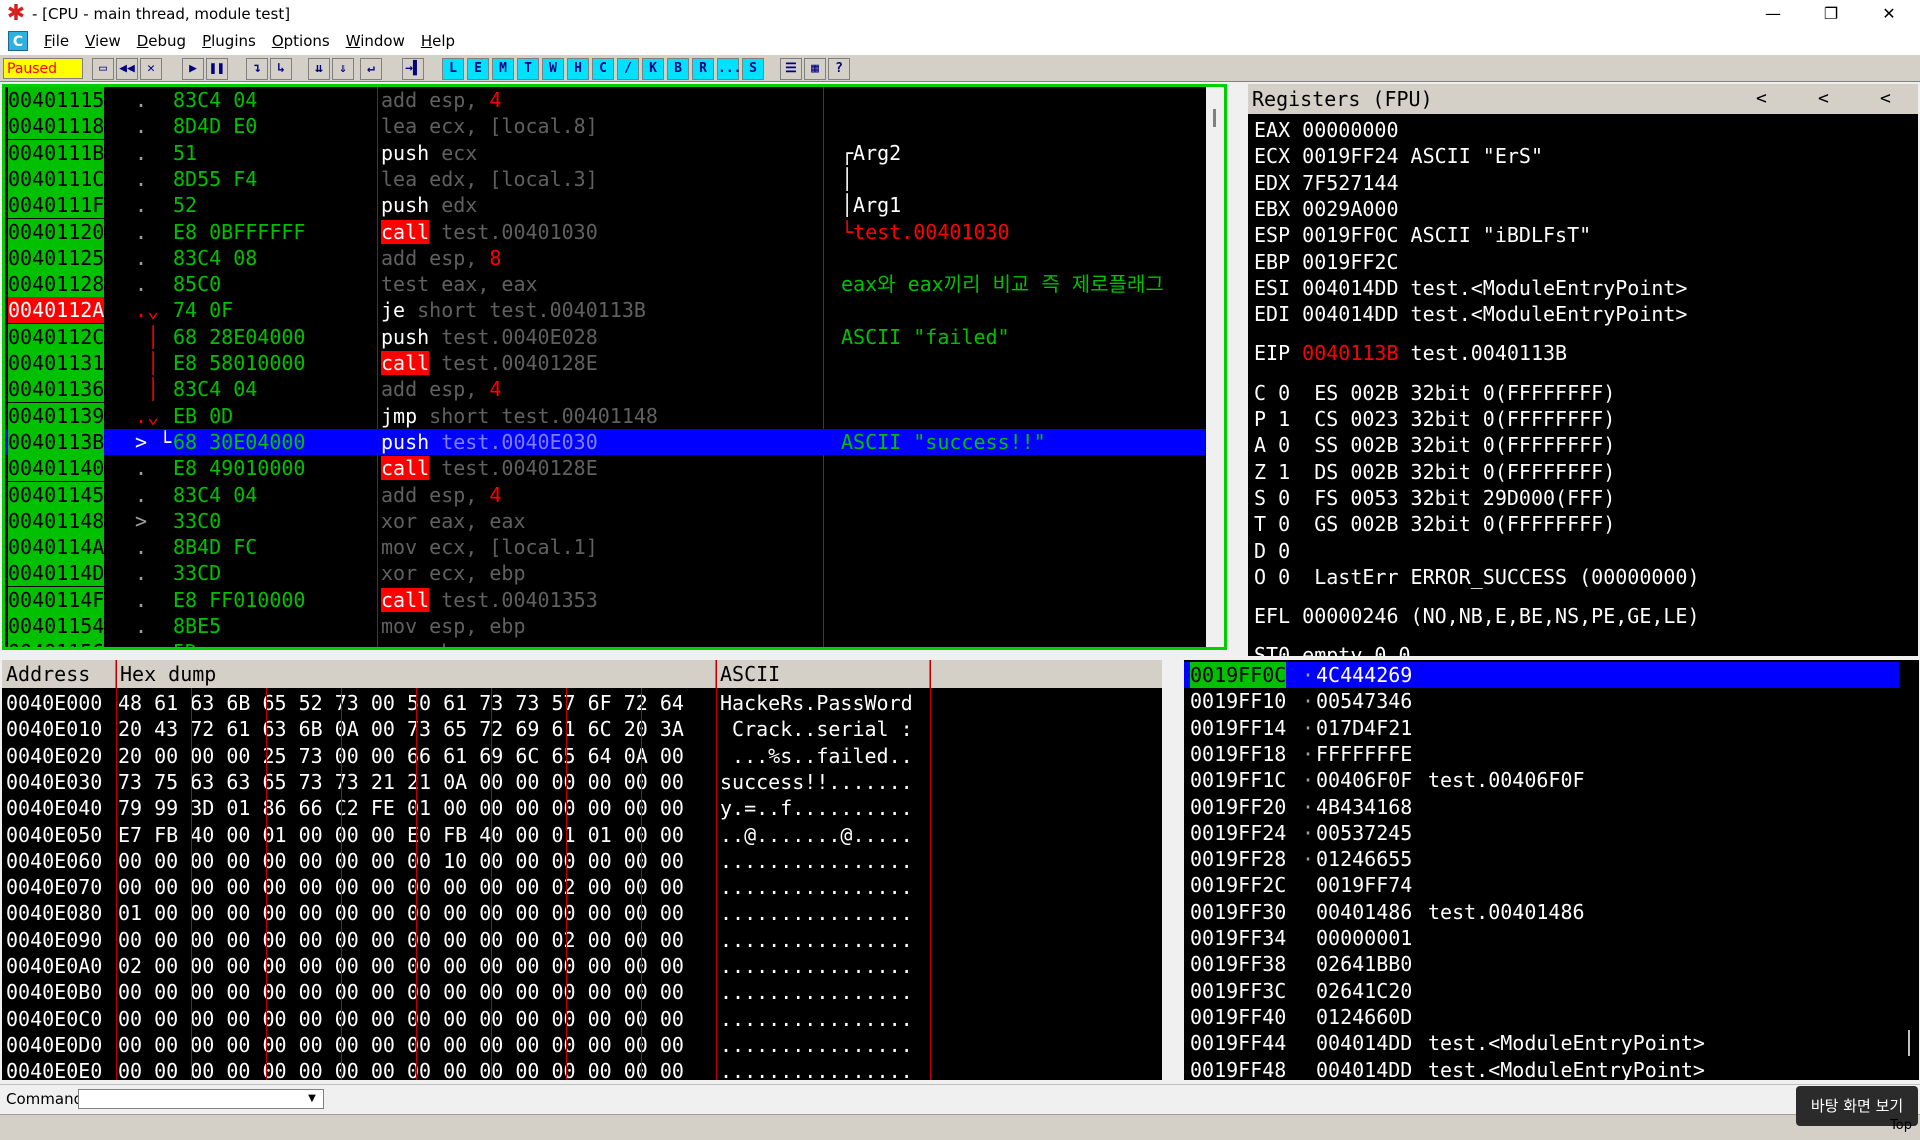 This screenshot has height=1140, width=1920. I want to click on window-button-k: K, so click(653, 69).